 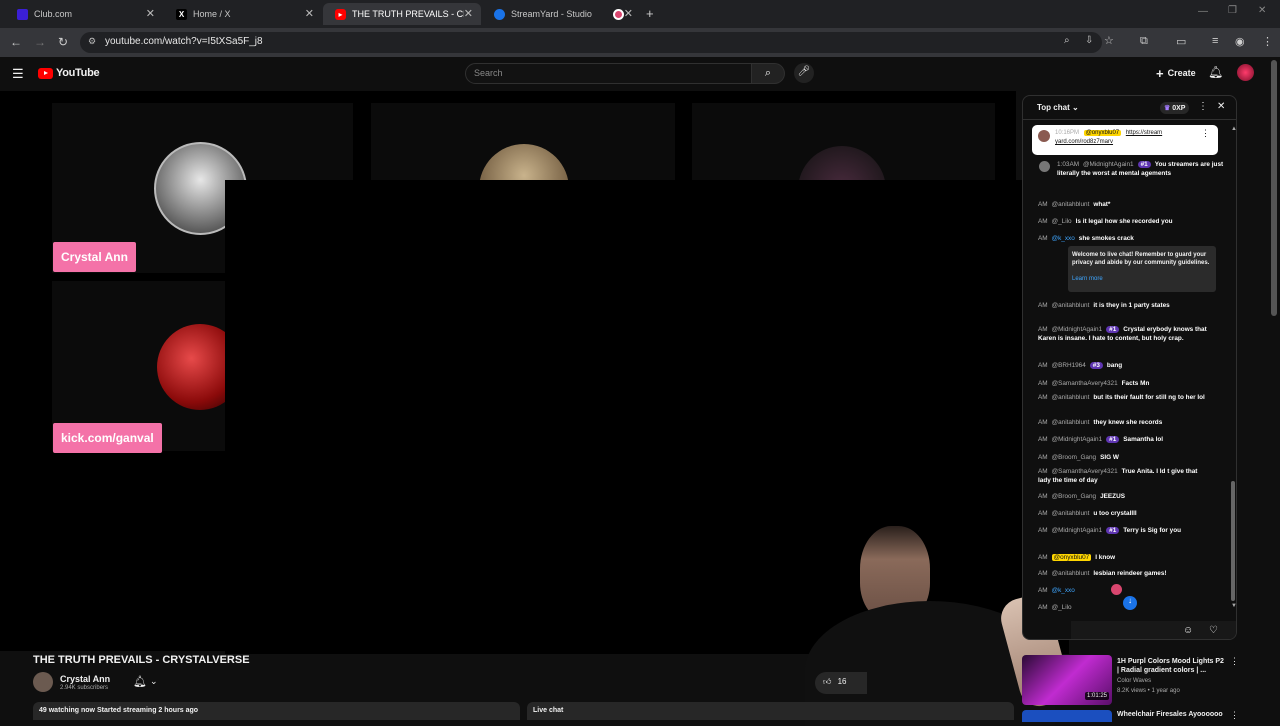 What do you see at coordinates (1215, 41) in the screenshot?
I see `reading-list-icon: ≡` at bounding box center [1215, 41].